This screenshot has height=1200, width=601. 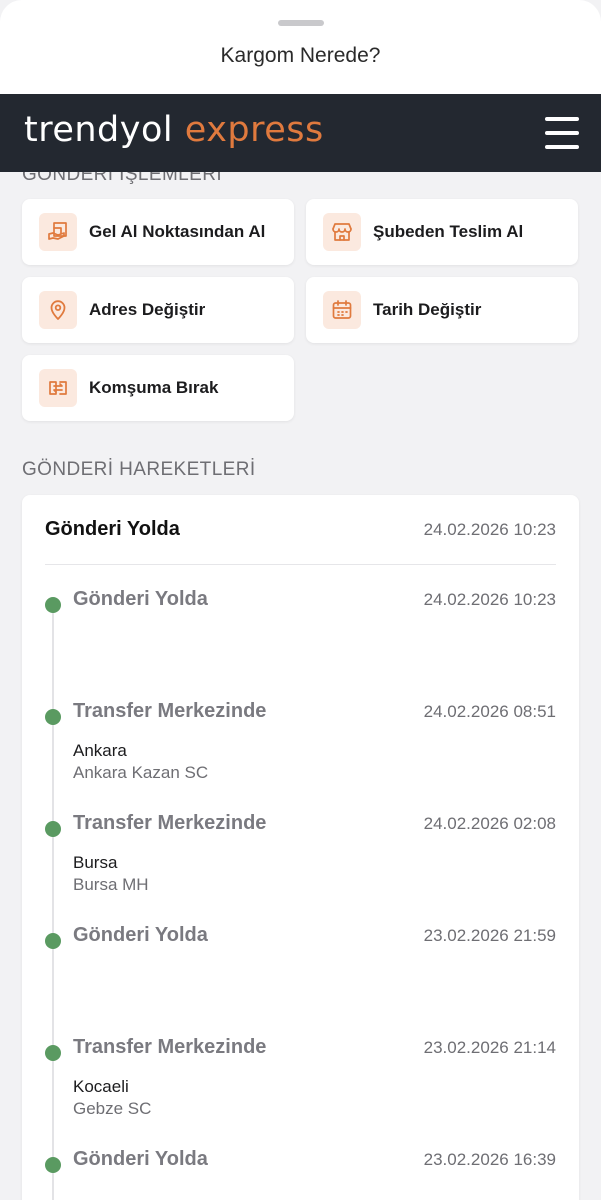 What do you see at coordinates (95, 862) in the screenshot?
I see `event-city: Bursa` at bounding box center [95, 862].